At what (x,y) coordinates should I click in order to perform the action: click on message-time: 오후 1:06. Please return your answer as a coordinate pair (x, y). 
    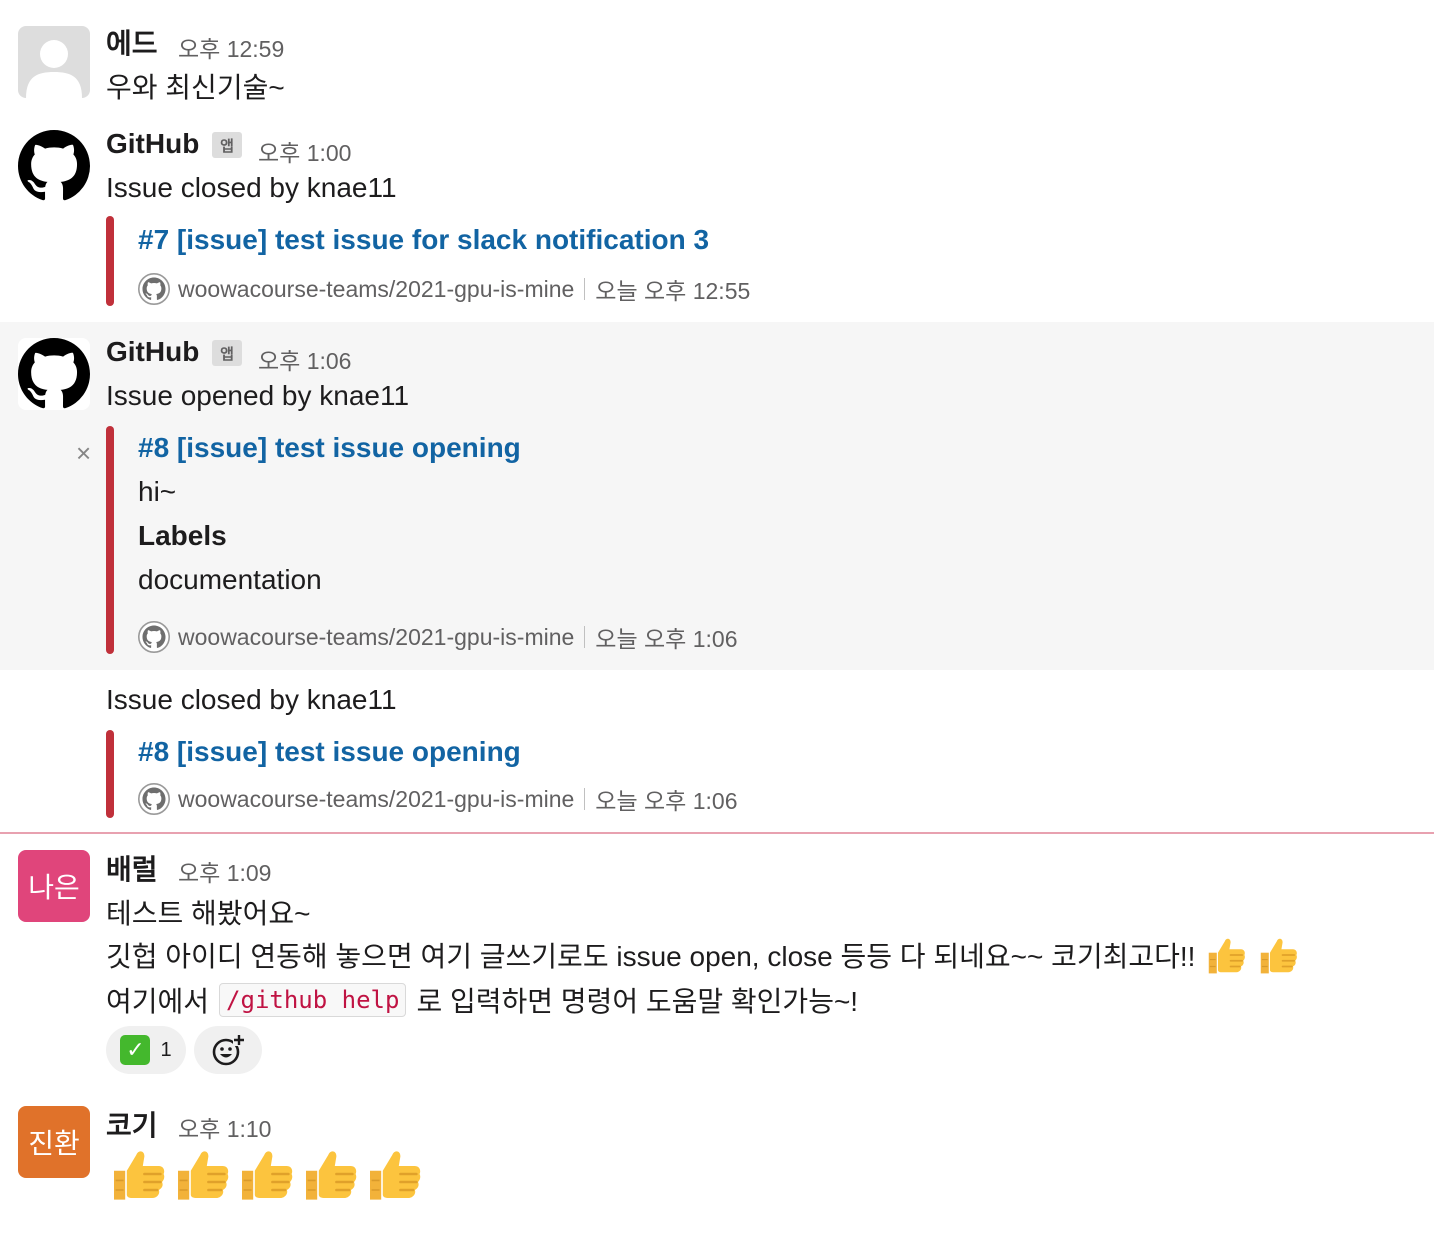
    Looking at the image, I should click on (304, 359).